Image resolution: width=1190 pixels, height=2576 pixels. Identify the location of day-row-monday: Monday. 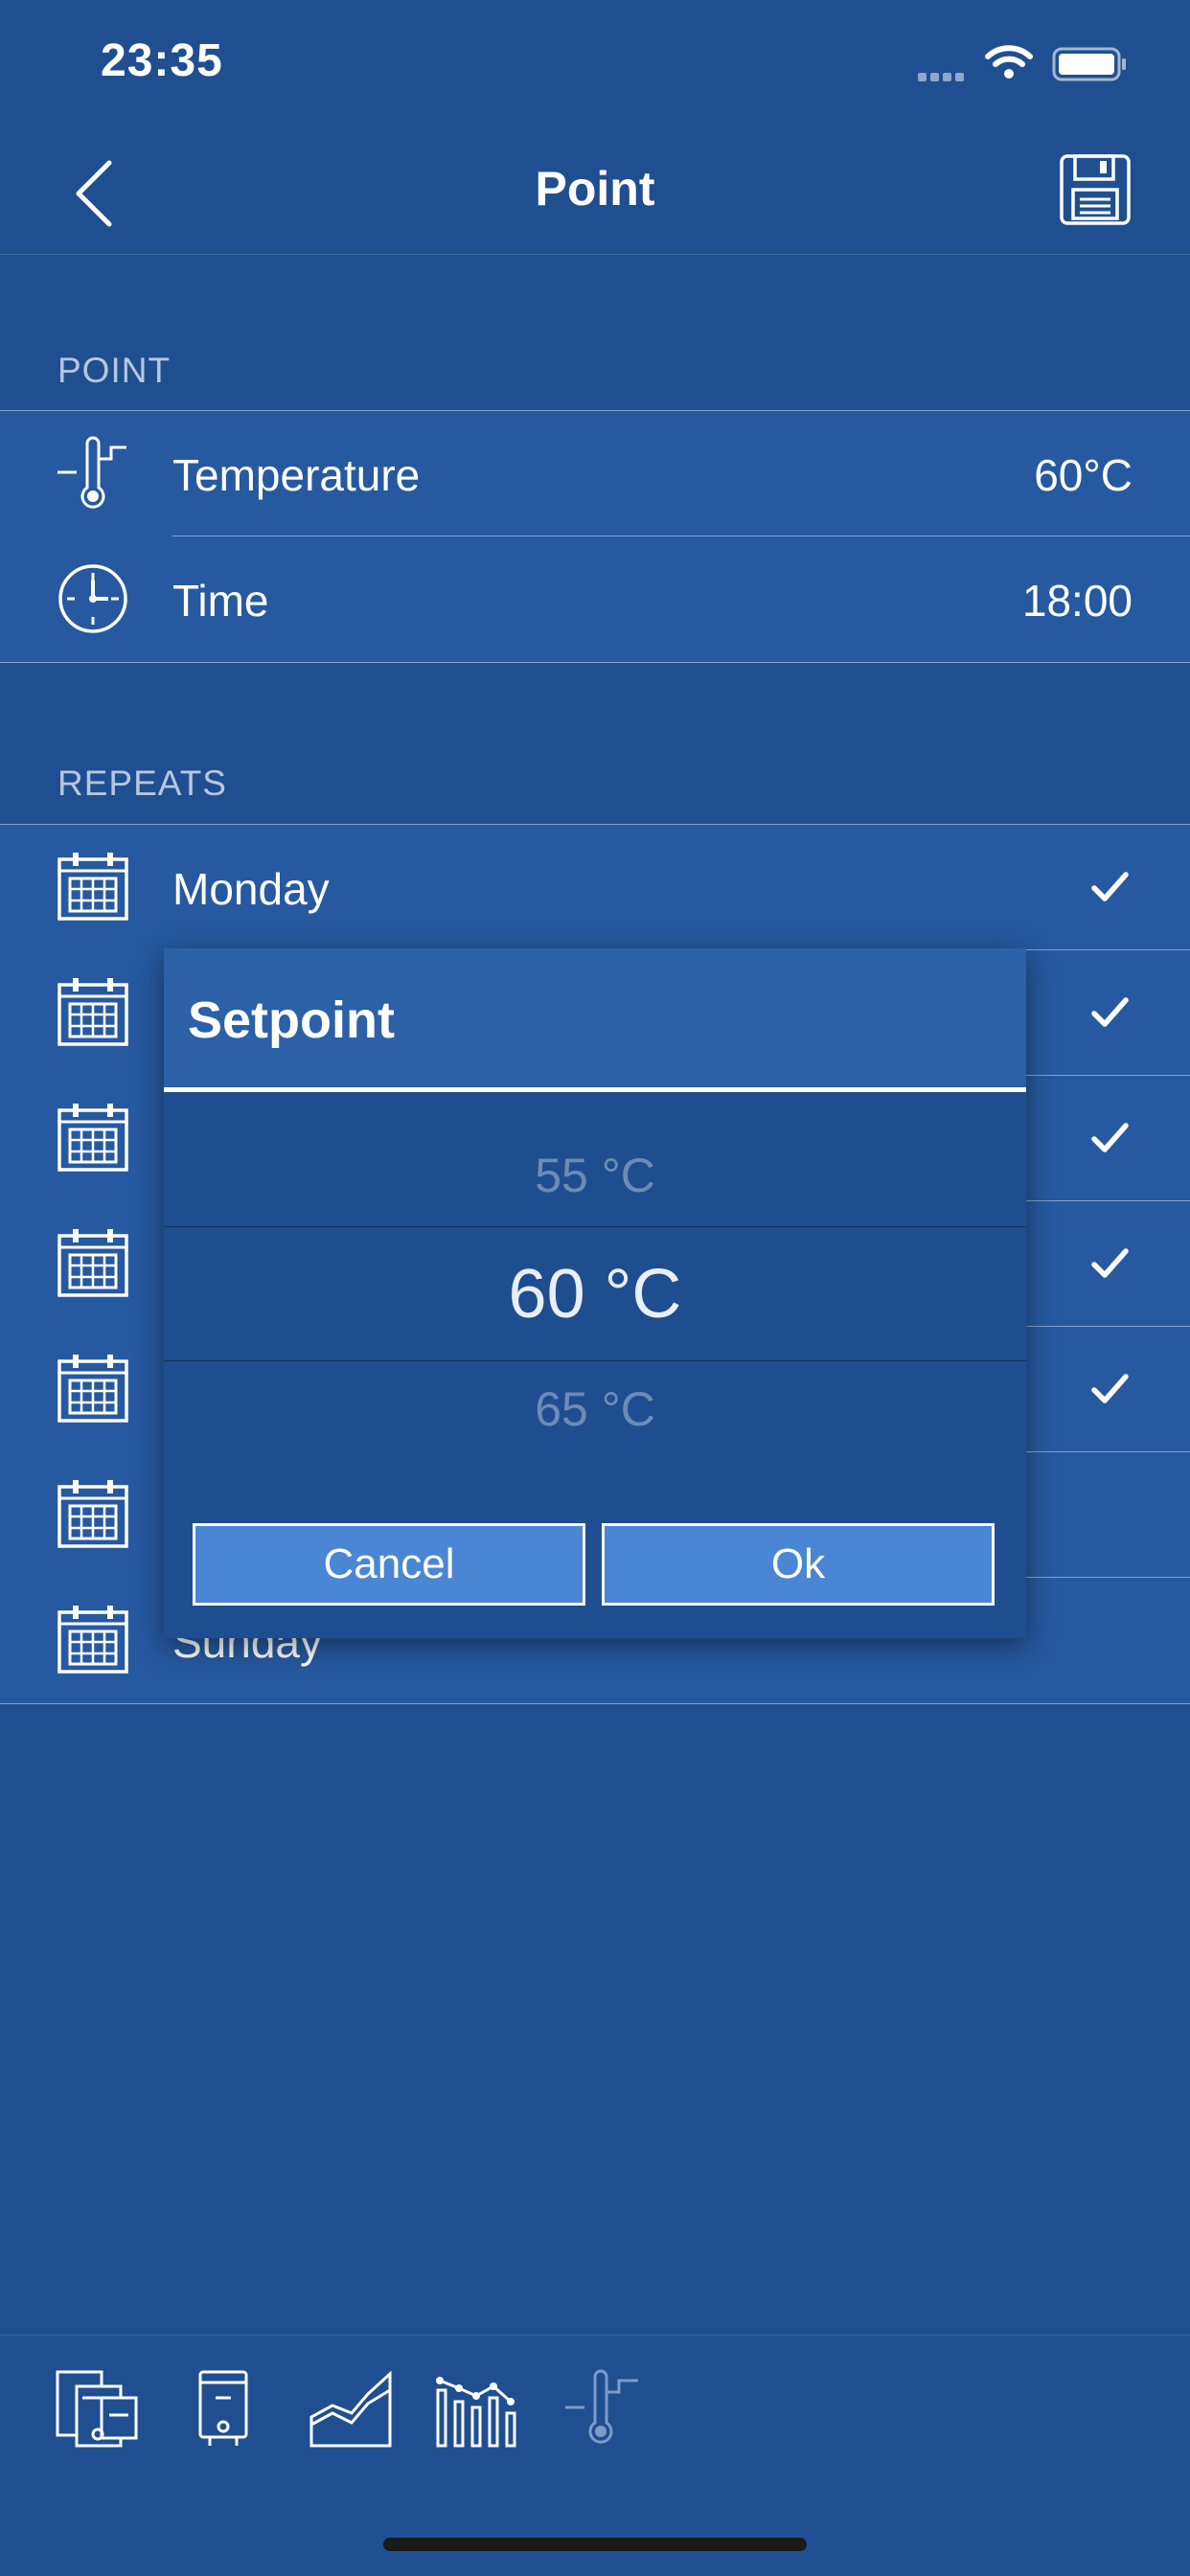
(595, 887).